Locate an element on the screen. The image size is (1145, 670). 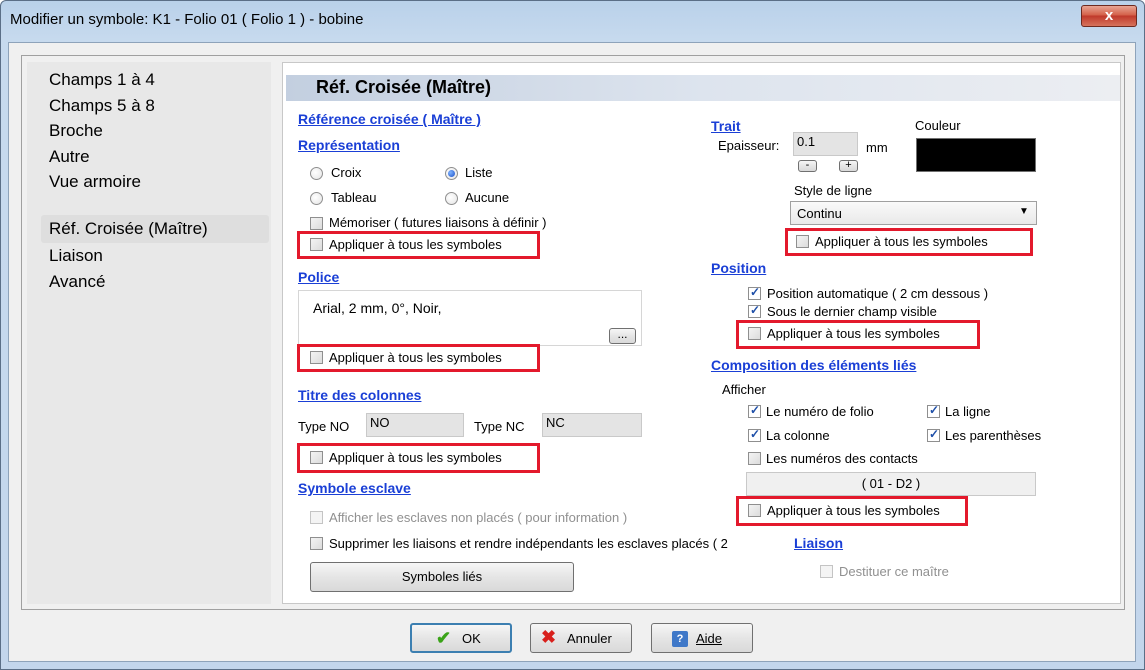
apply-all-representation-label: Appliquer à tous les symboles is located at coordinates (415, 244).